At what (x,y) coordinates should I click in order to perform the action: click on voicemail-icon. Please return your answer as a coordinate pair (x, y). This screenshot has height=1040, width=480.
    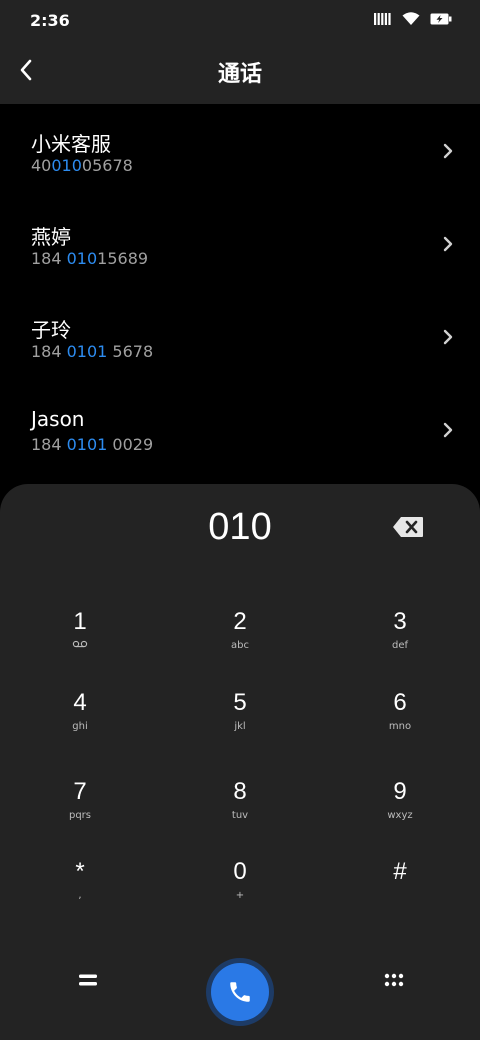
    Looking at the image, I should click on (80, 646).